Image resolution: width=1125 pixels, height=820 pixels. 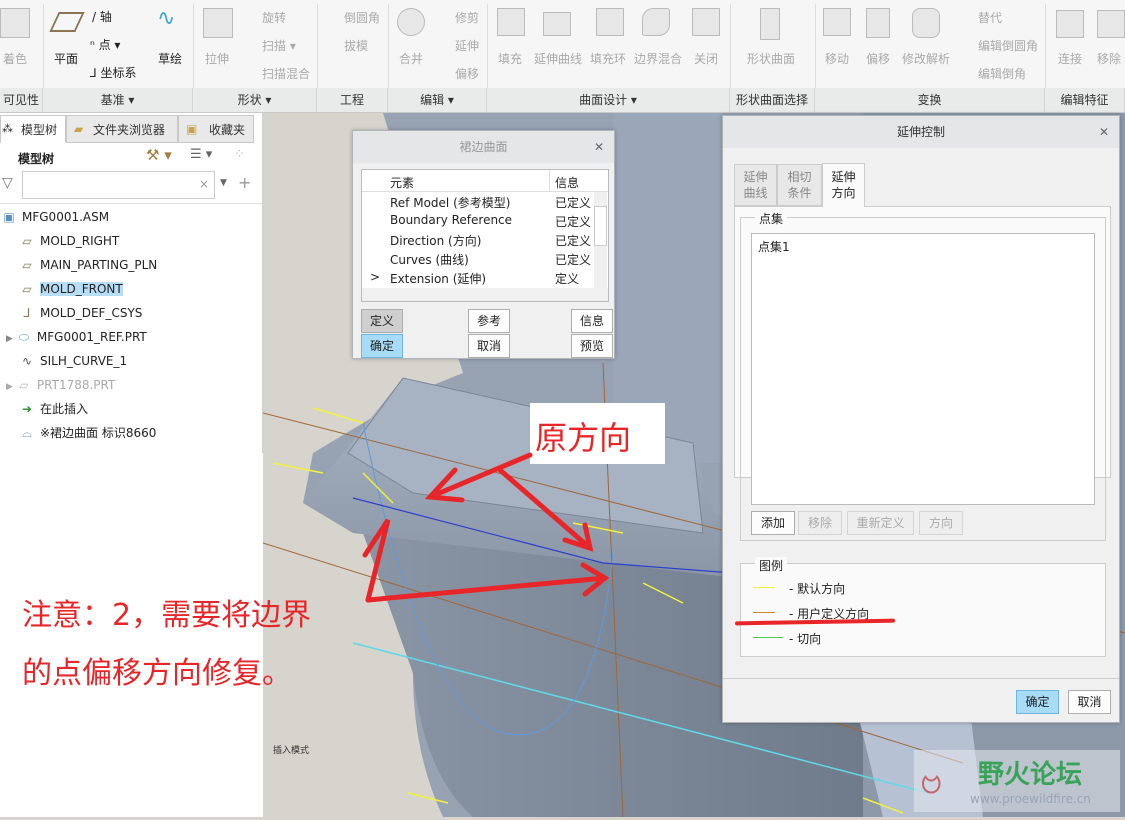 I want to click on plane-button: 平面, so click(x=66, y=58).